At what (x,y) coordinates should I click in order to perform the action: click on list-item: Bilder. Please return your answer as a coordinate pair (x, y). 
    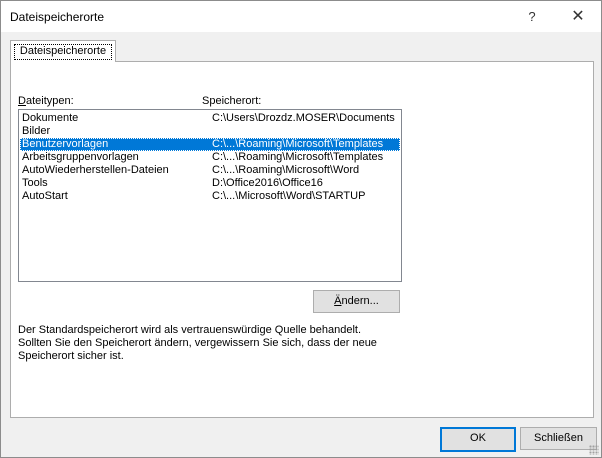
    Looking at the image, I should click on (210, 131).